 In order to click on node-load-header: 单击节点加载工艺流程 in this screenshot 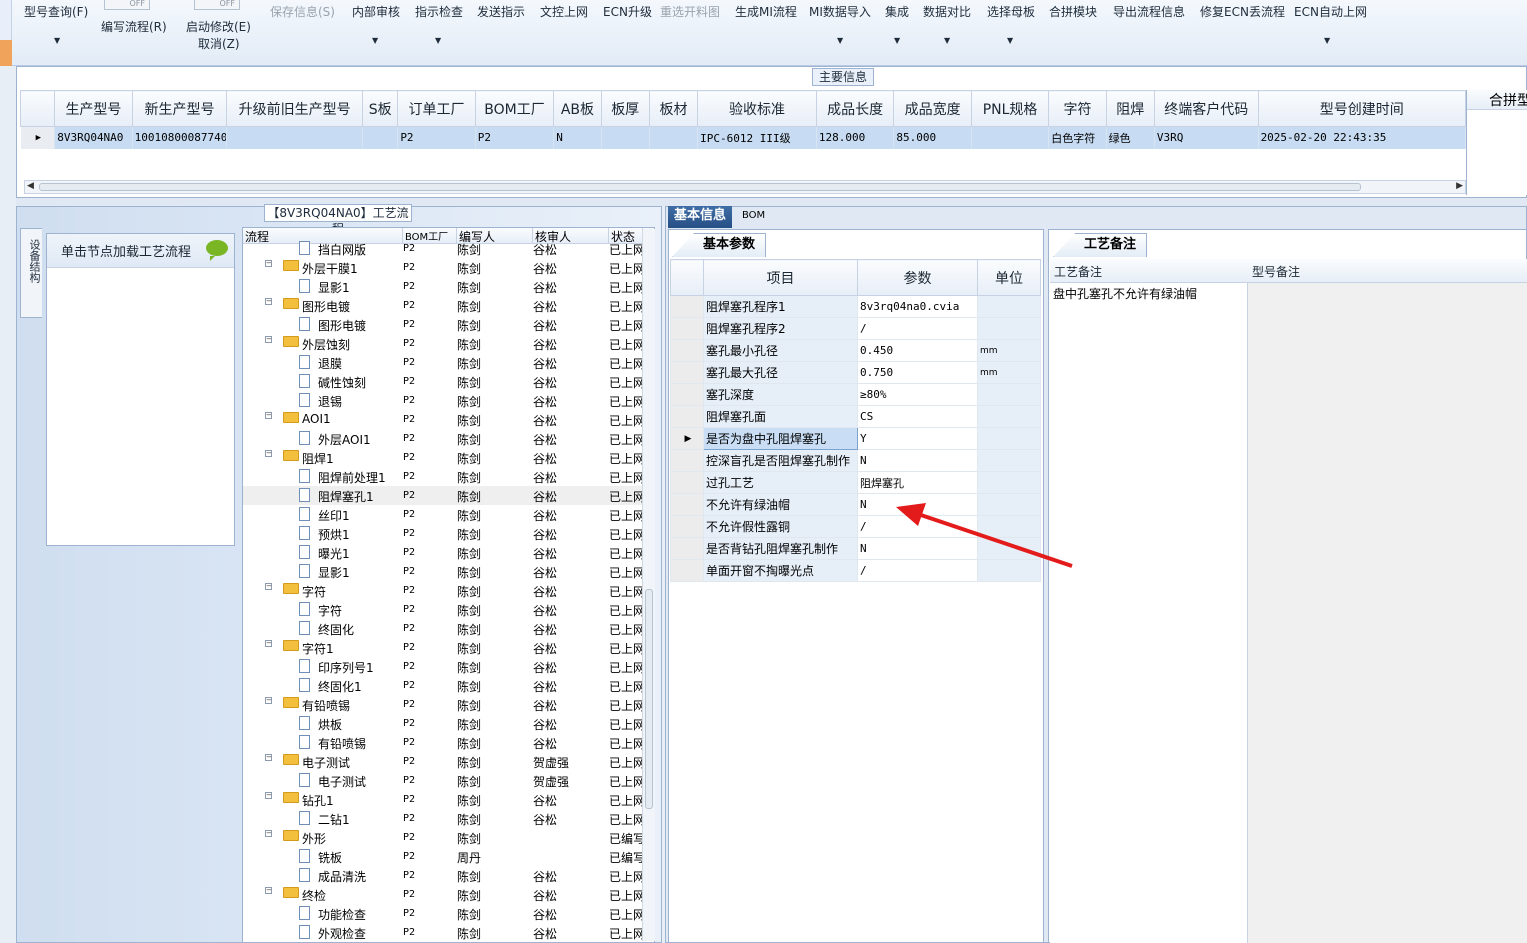, I will do `click(140, 251)`.